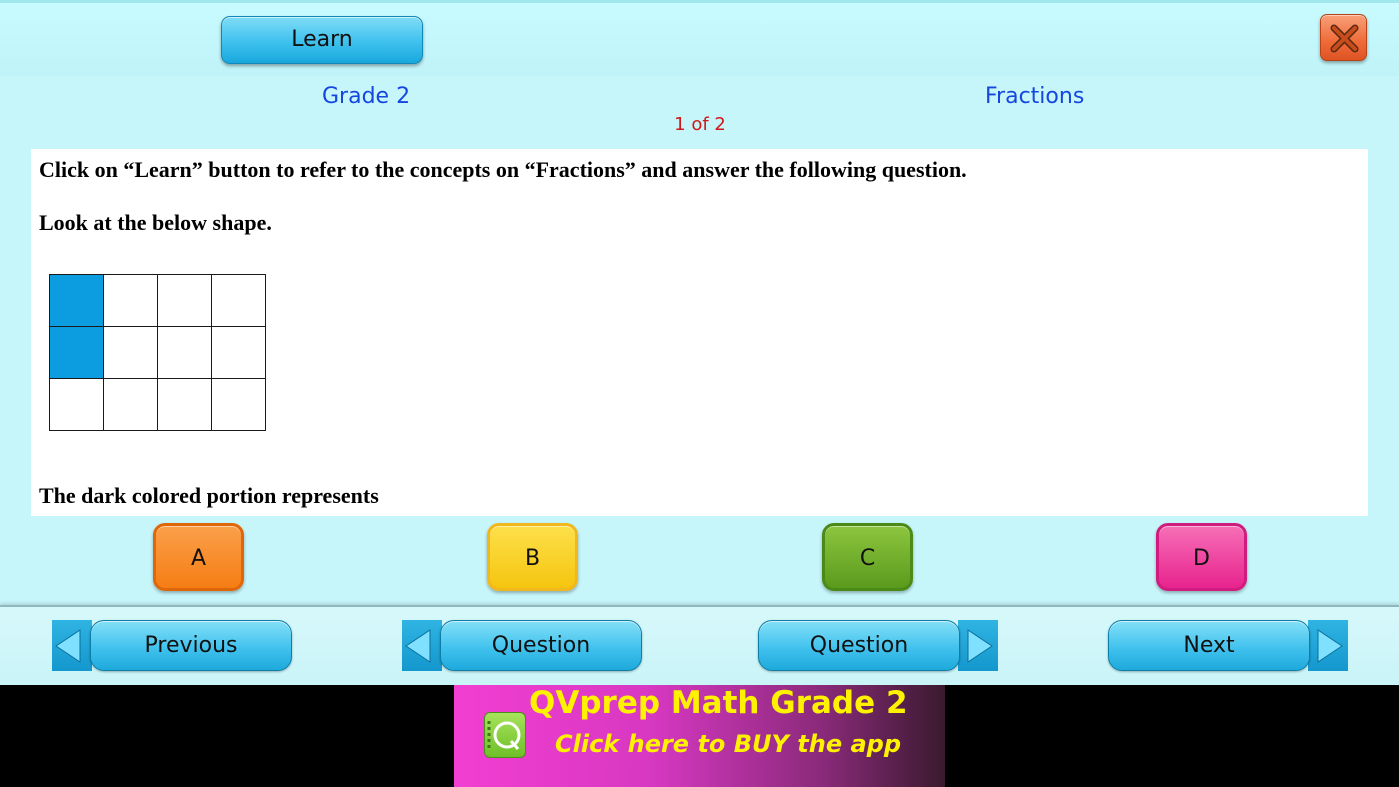 This screenshot has width=1399, height=787. I want to click on previous-button: Previous, so click(172, 645).